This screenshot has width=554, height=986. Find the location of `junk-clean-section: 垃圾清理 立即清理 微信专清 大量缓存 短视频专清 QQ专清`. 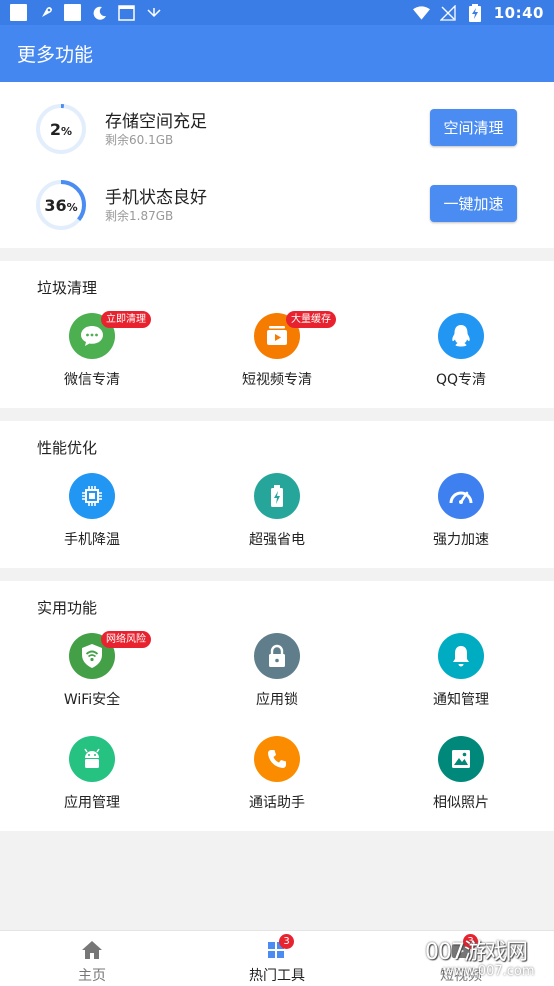

junk-clean-section: 垃圾清理 立即清理 微信专清 大量缓存 短视频专清 QQ专清 is located at coordinates (277, 334).